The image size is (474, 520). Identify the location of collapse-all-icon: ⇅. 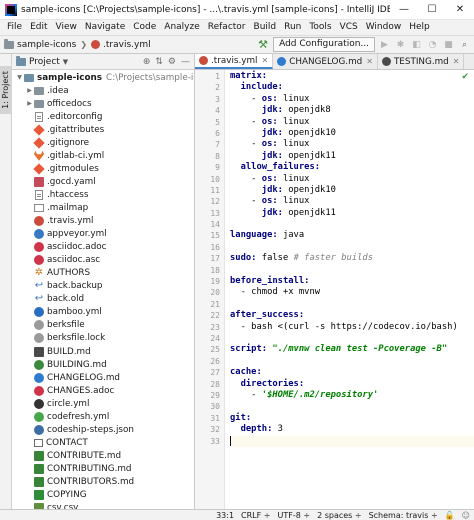
(159, 62).